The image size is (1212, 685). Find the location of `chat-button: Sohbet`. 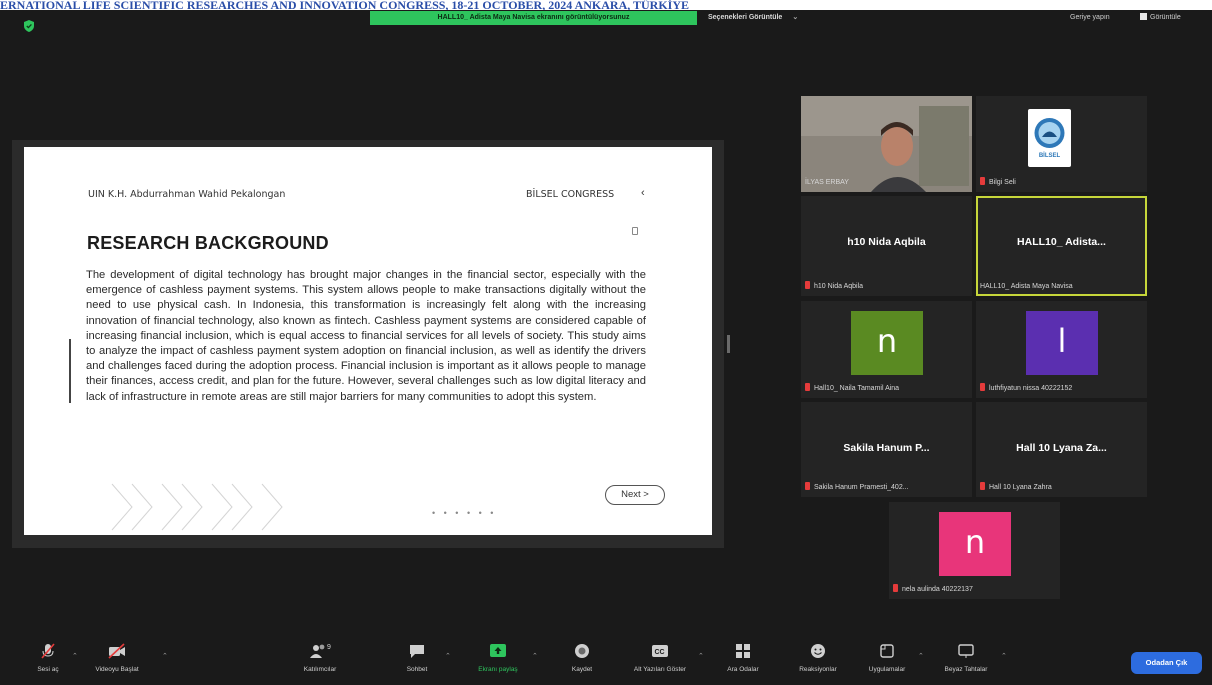

chat-button: Sohbet is located at coordinates (417, 657).